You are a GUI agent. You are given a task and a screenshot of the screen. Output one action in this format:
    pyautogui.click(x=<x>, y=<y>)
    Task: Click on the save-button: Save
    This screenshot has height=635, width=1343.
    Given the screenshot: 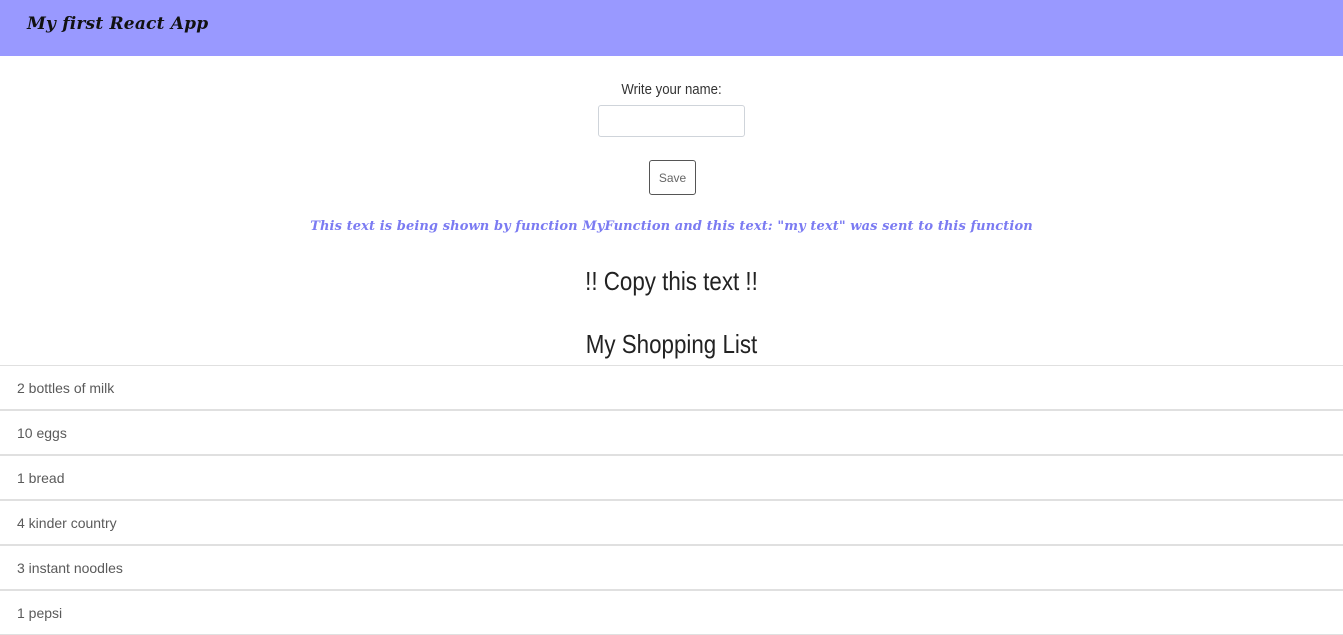 What is the action you would take?
    pyautogui.click(x=672, y=177)
    